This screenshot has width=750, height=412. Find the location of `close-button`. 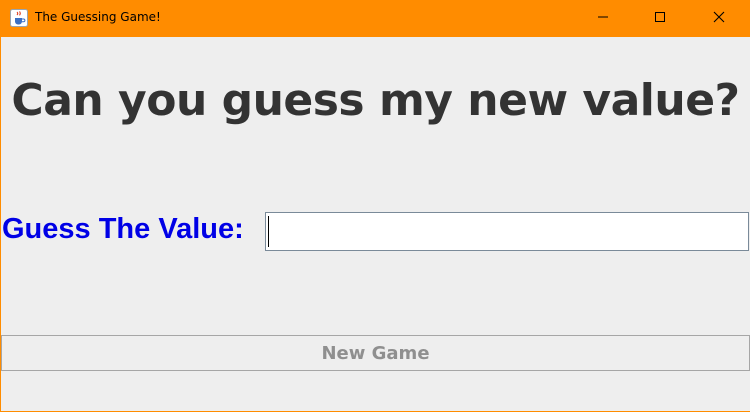

close-button is located at coordinates (719, 18).